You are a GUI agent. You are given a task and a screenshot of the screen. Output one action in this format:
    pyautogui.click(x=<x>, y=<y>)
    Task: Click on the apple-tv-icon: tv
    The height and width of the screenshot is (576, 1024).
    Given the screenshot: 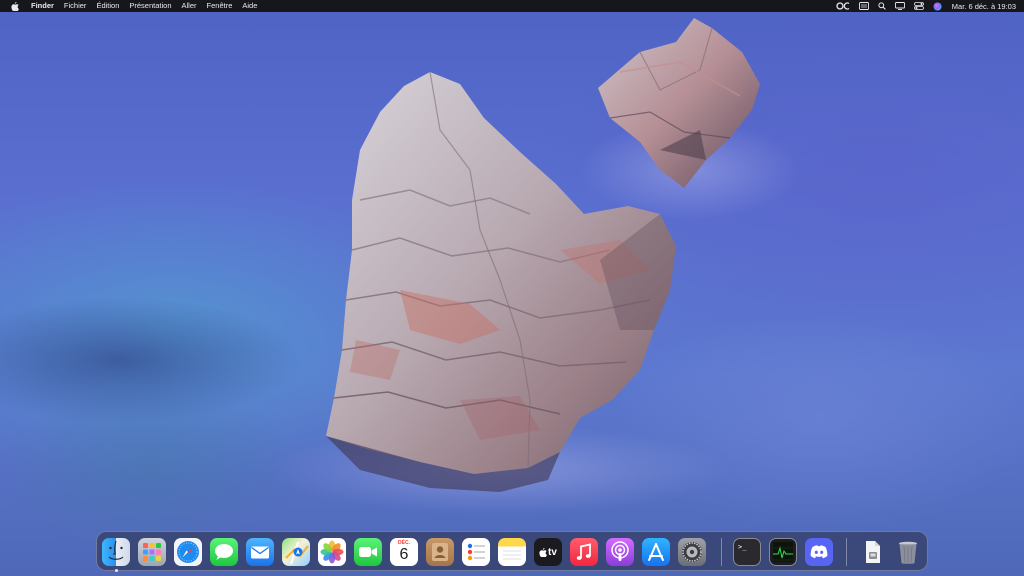 What is the action you would take?
    pyautogui.click(x=548, y=552)
    